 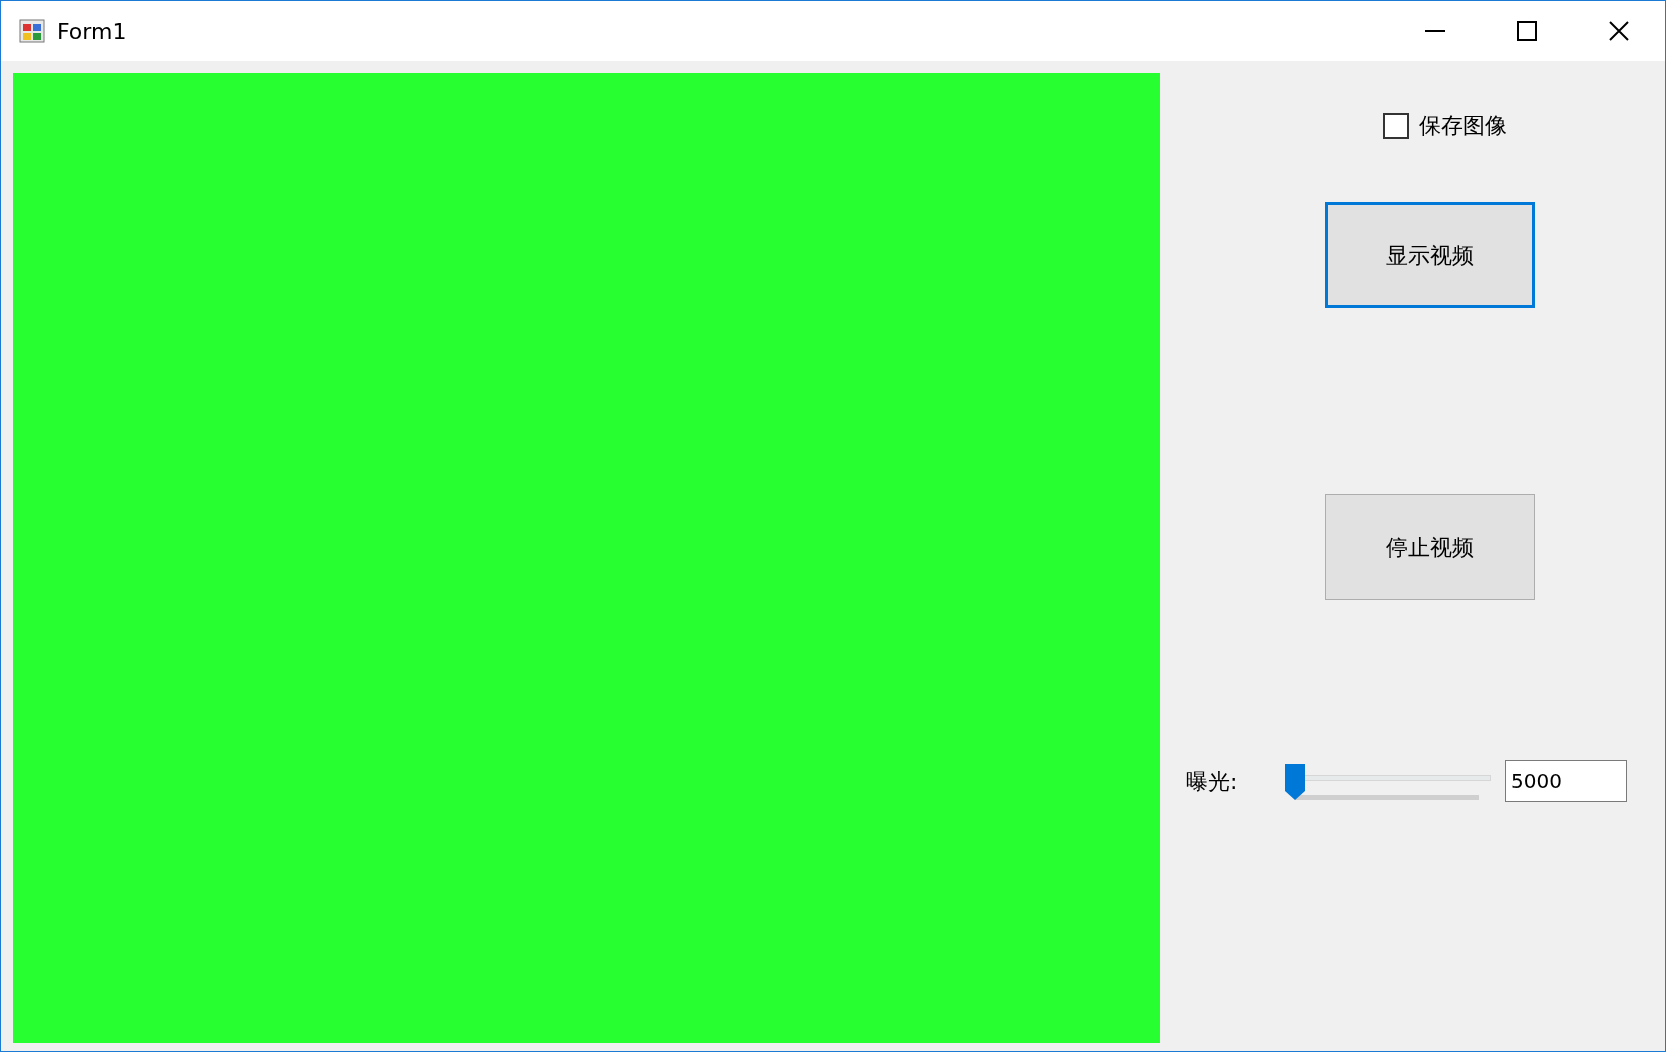 I want to click on save-image-checkbox: 保存图像, so click(x=1444, y=125).